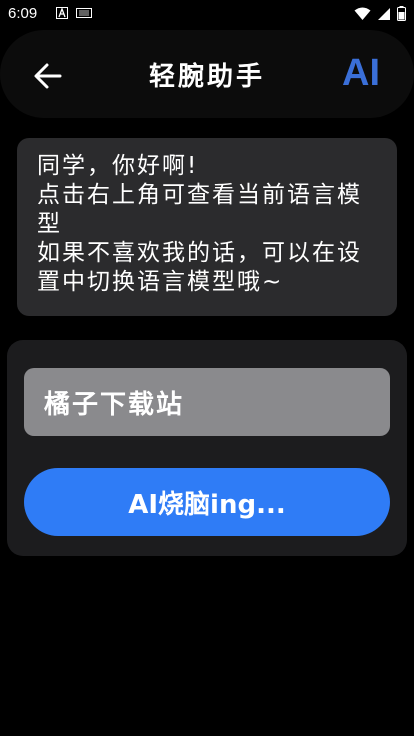 Image resolution: width=414 pixels, height=736 pixels. Describe the element at coordinates (74, 13) in the screenshot. I see `status-left-icons` at that location.